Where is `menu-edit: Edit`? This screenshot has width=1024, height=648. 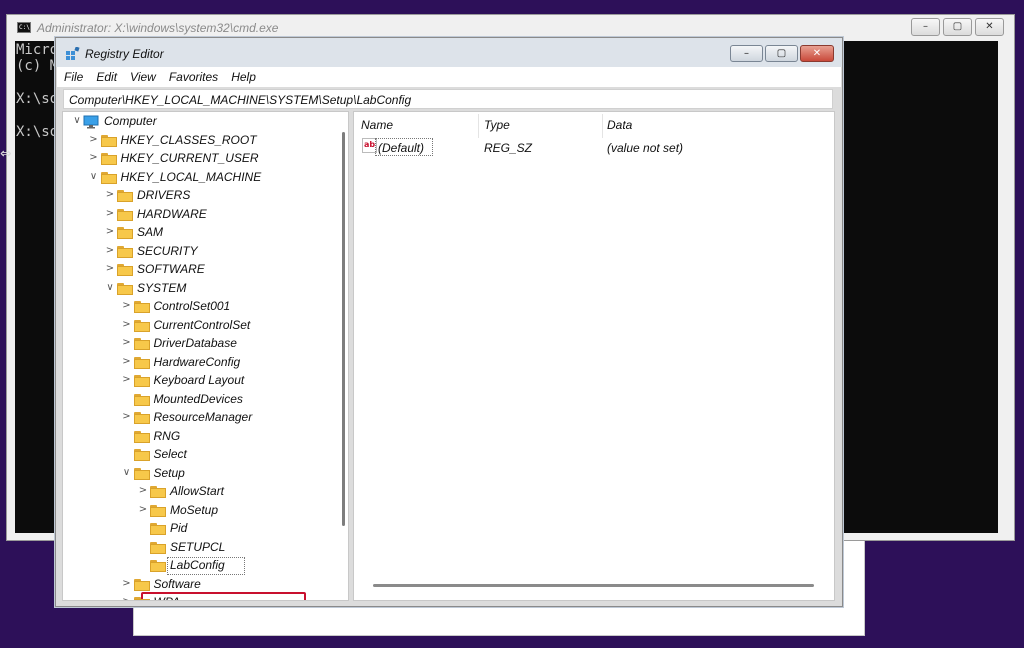
menu-edit: Edit is located at coordinates (106, 77).